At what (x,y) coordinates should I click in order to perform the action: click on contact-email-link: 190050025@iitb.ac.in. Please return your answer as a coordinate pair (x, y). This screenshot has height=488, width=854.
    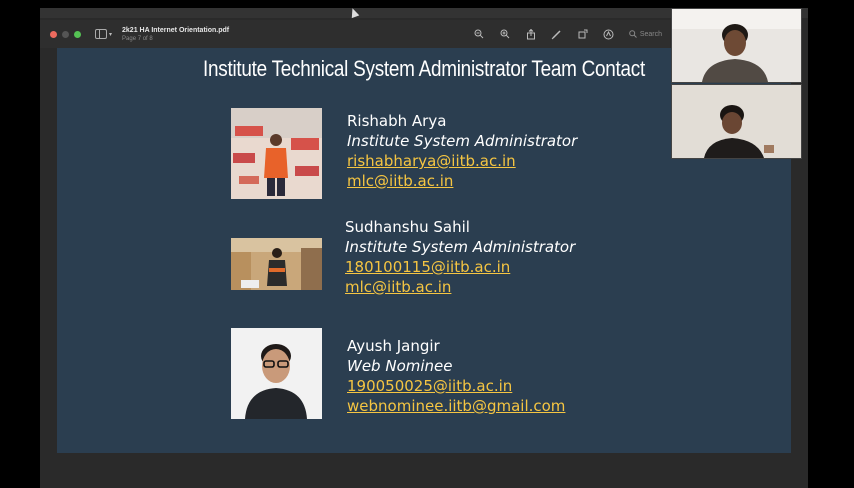
    Looking at the image, I should click on (456, 386).